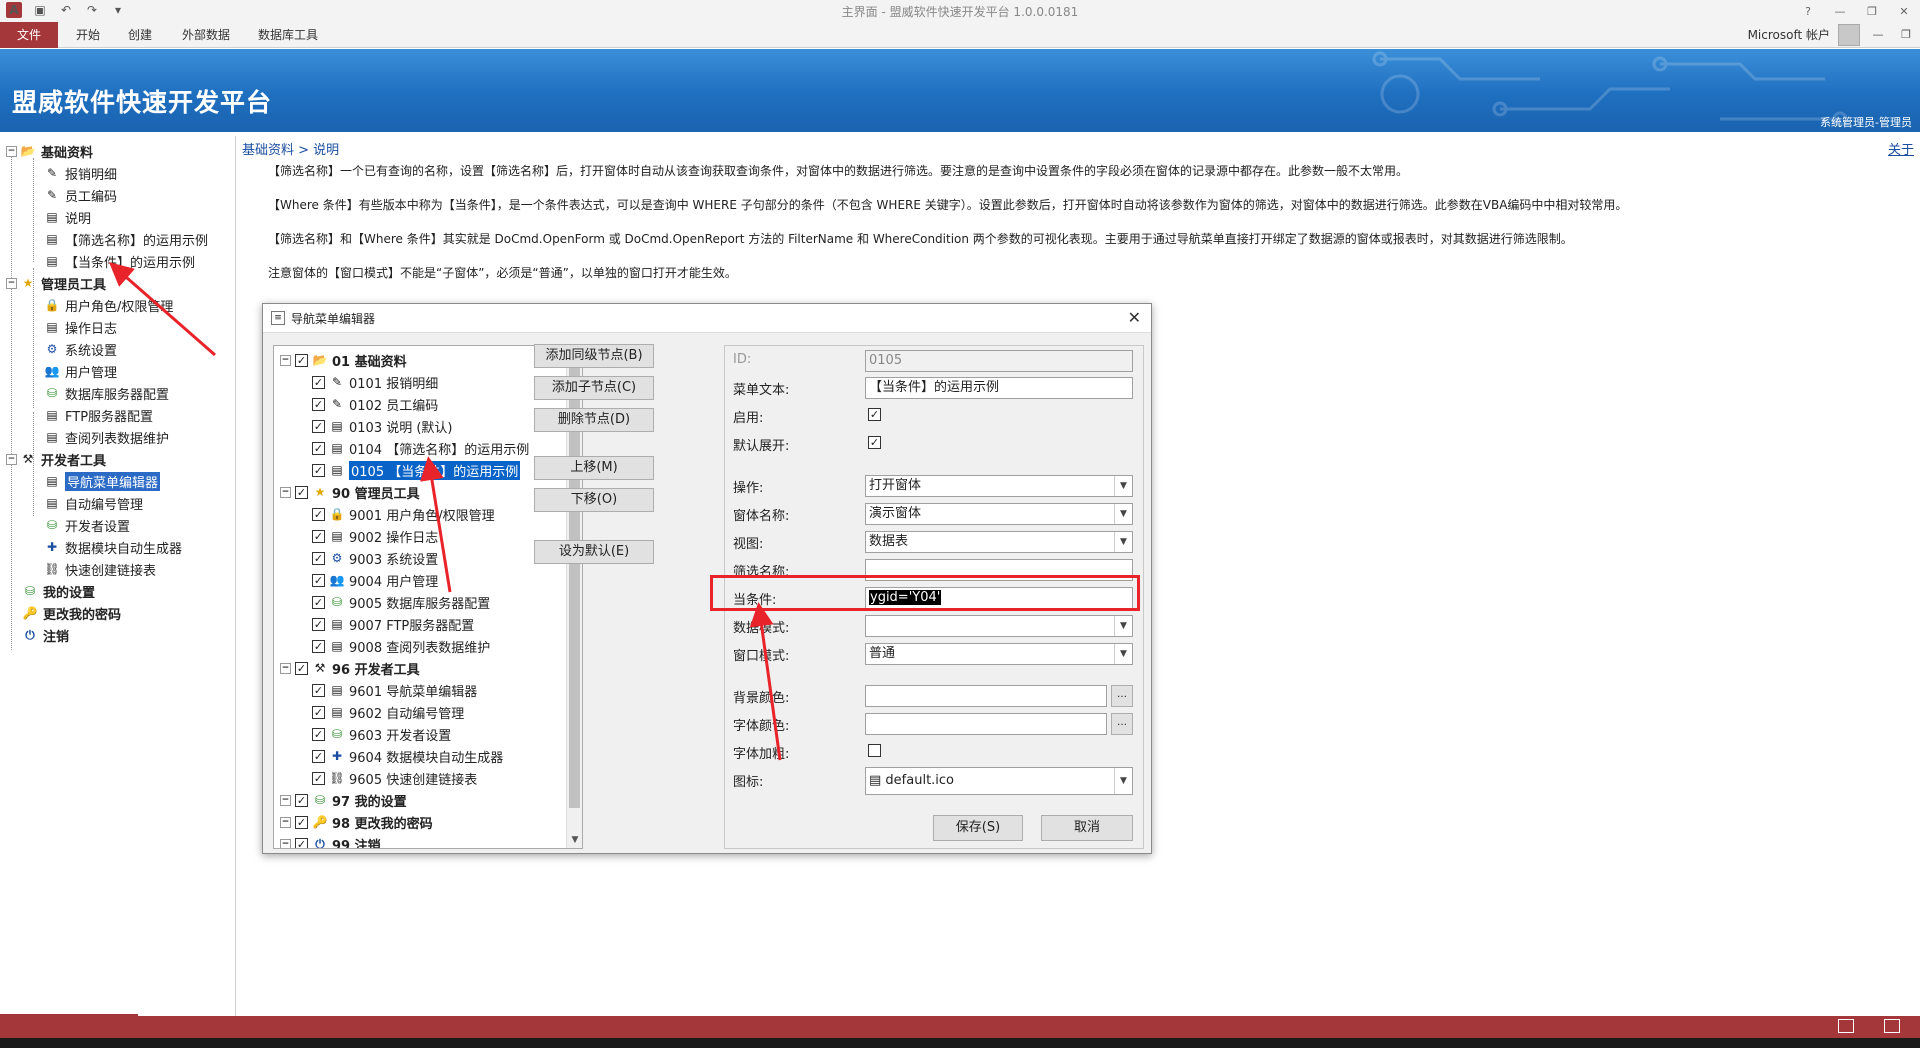  Describe the element at coordinates (960, 1027) in the screenshot. I see `status-bar` at that location.